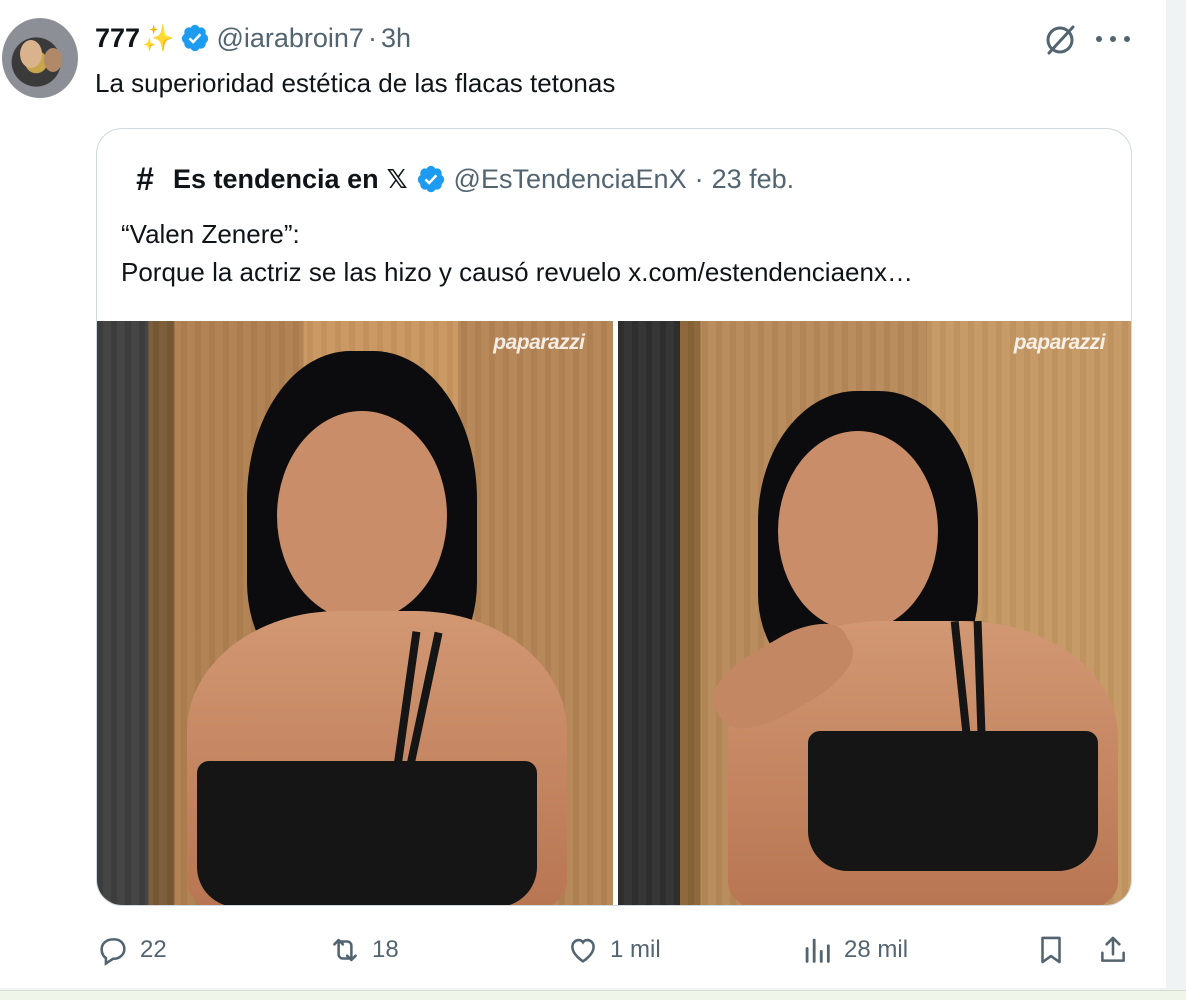 The height and width of the screenshot is (1000, 1186). Describe the element at coordinates (570, 179) in the screenshot. I see `quoted-handle: @EsTendenciaEnX` at that location.